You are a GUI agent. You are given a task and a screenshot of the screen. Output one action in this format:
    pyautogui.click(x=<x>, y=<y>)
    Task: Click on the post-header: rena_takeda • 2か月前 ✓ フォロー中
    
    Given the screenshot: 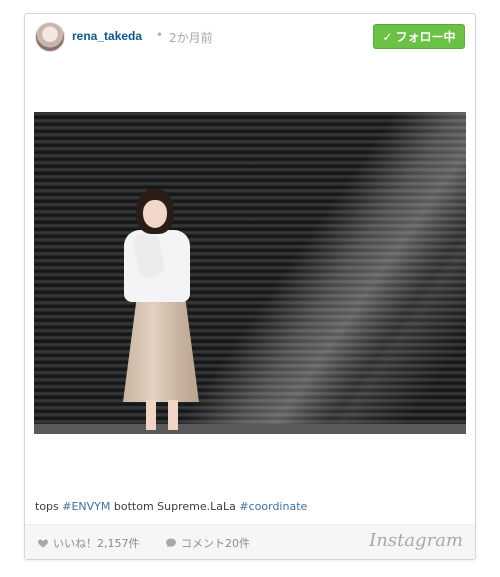 What is the action you would take?
    pyautogui.click(x=250, y=37)
    